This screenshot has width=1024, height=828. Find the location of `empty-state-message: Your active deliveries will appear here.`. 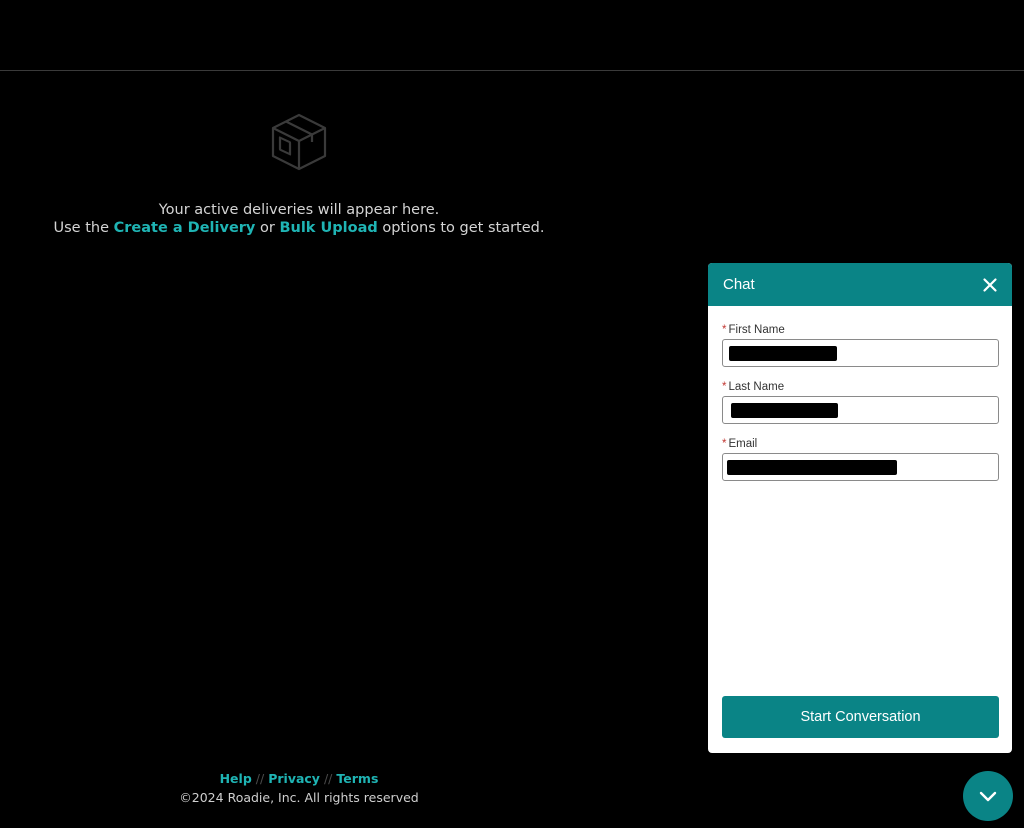

empty-state-message: Your active deliveries will appear here. is located at coordinates (299, 210).